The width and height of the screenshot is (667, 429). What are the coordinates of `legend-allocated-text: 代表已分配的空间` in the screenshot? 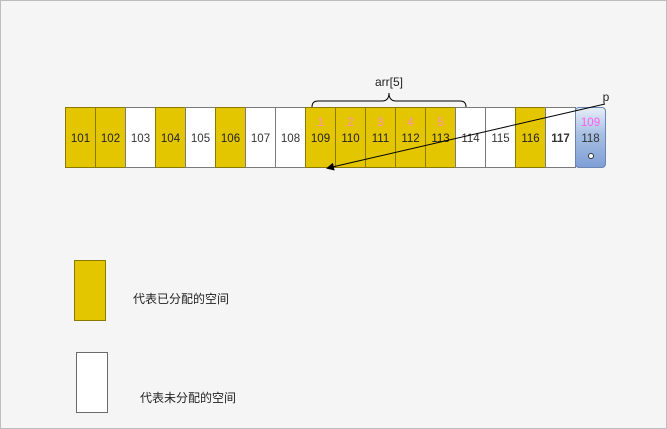 It's located at (181, 299).